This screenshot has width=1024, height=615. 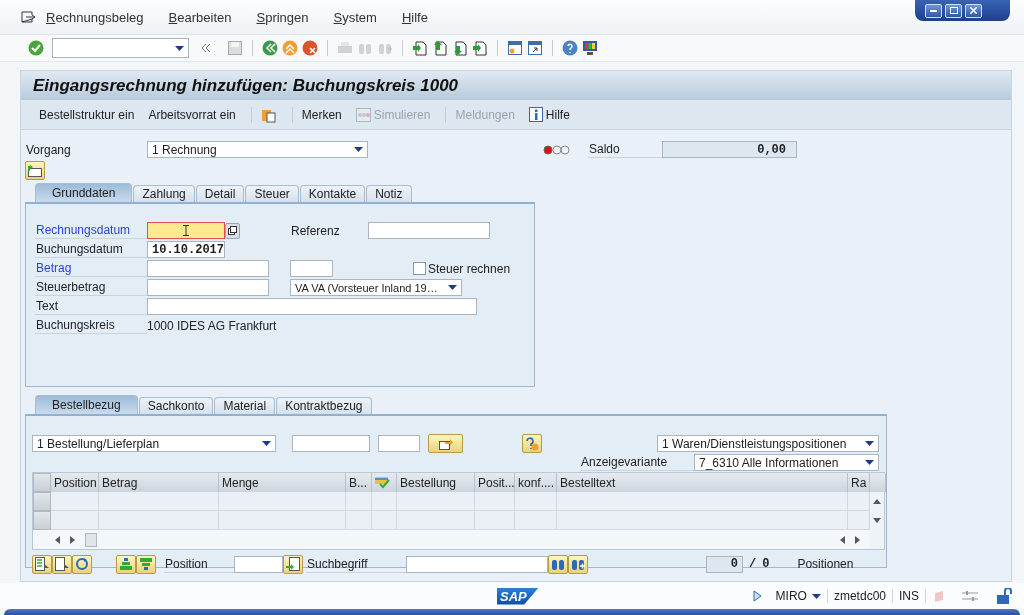 What do you see at coordinates (315, 230) in the screenshot?
I see `field-label: Referenz` at bounding box center [315, 230].